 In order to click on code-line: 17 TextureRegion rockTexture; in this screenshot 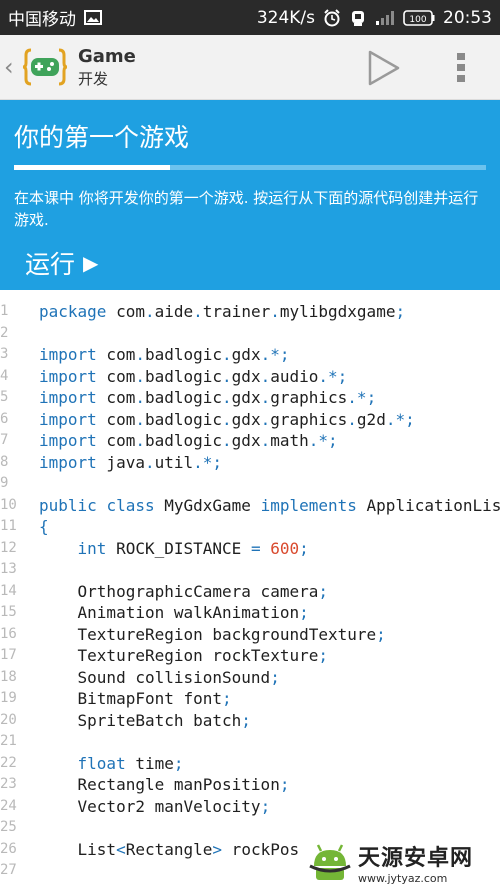, I will do `click(250, 656)`.